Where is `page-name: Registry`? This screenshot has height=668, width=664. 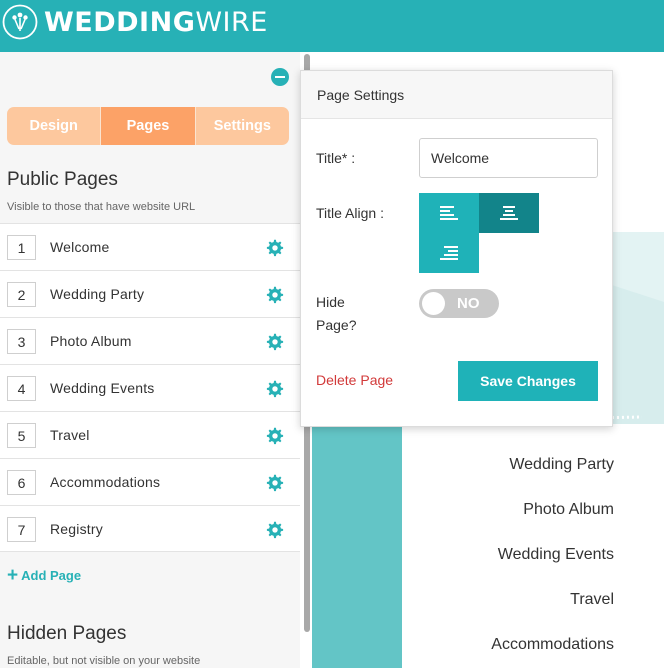 page-name: Registry is located at coordinates (76, 529).